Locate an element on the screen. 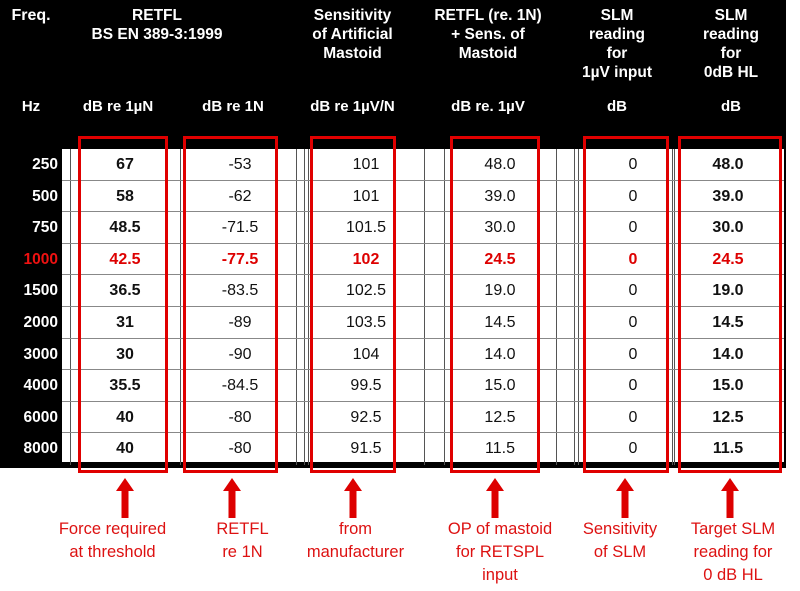 Image resolution: width=800 pixels, height=591 pixels. annotation-op-of-mastoid: OP of mastoid for RETSPL input is located at coordinates (500, 552).